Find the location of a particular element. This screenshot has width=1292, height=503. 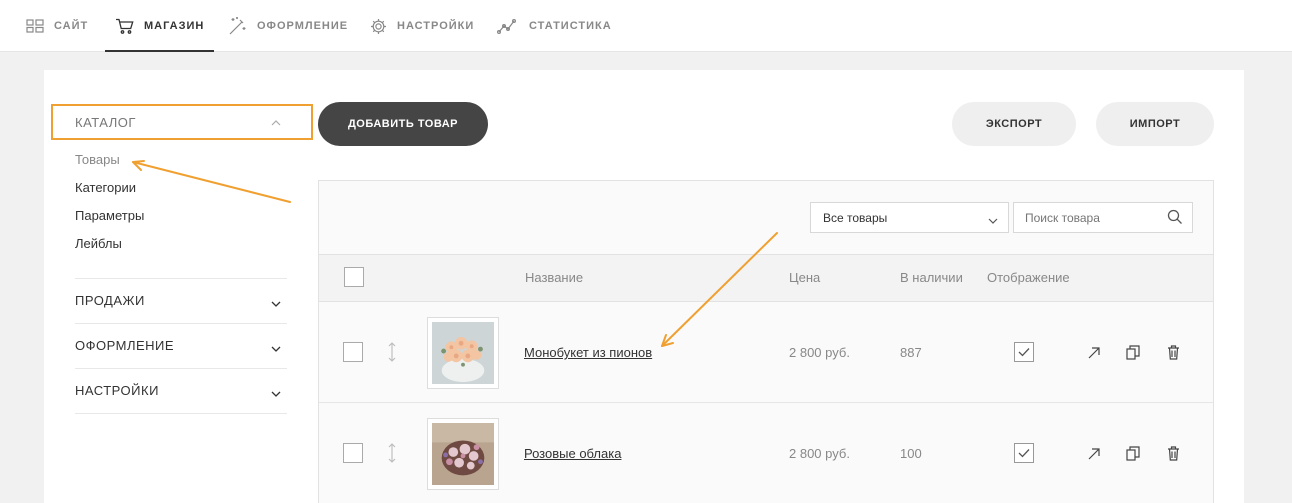

select-all-checkbox is located at coordinates (354, 277).